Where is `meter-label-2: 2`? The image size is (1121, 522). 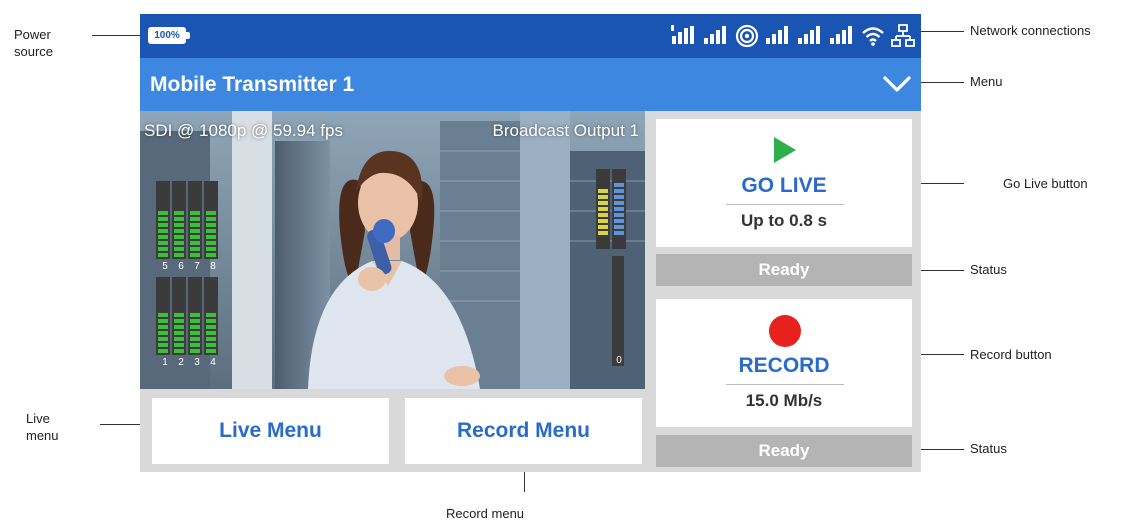 meter-label-2: 2 is located at coordinates (181, 362).